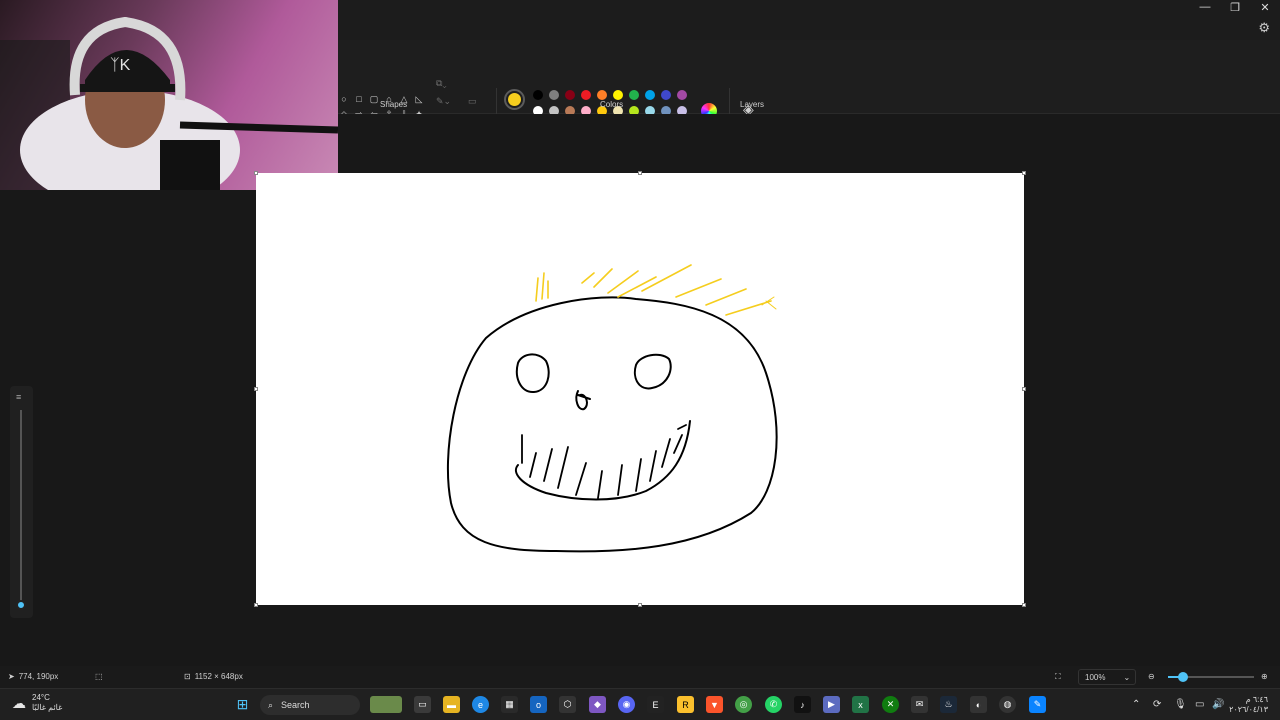 The image size is (1280, 720). I want to click on shape-option: □, so click(359, 99).